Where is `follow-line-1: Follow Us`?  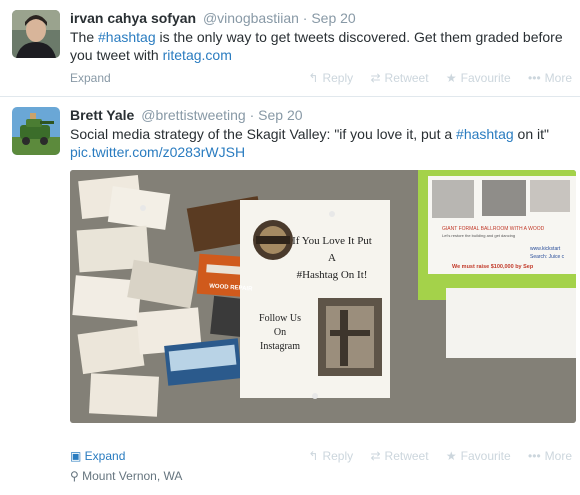
follow-line-1: Follow Us is located at coordinates (280, 318).